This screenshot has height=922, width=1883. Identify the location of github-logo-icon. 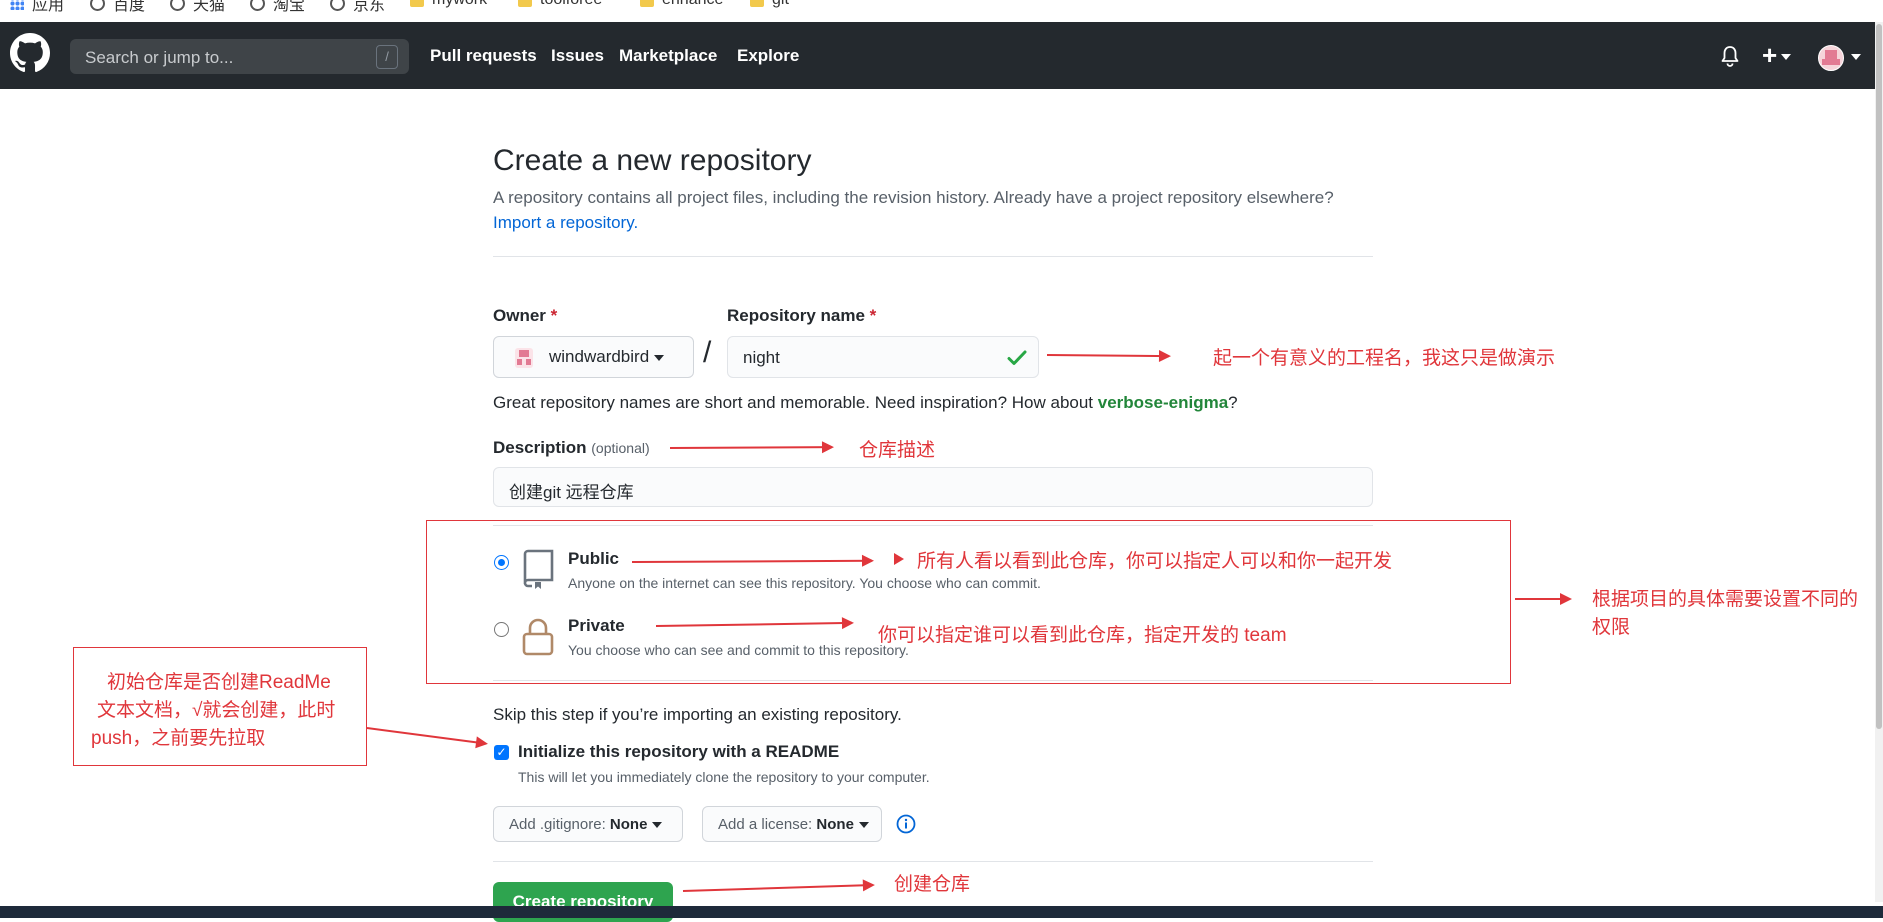
(30, 53).